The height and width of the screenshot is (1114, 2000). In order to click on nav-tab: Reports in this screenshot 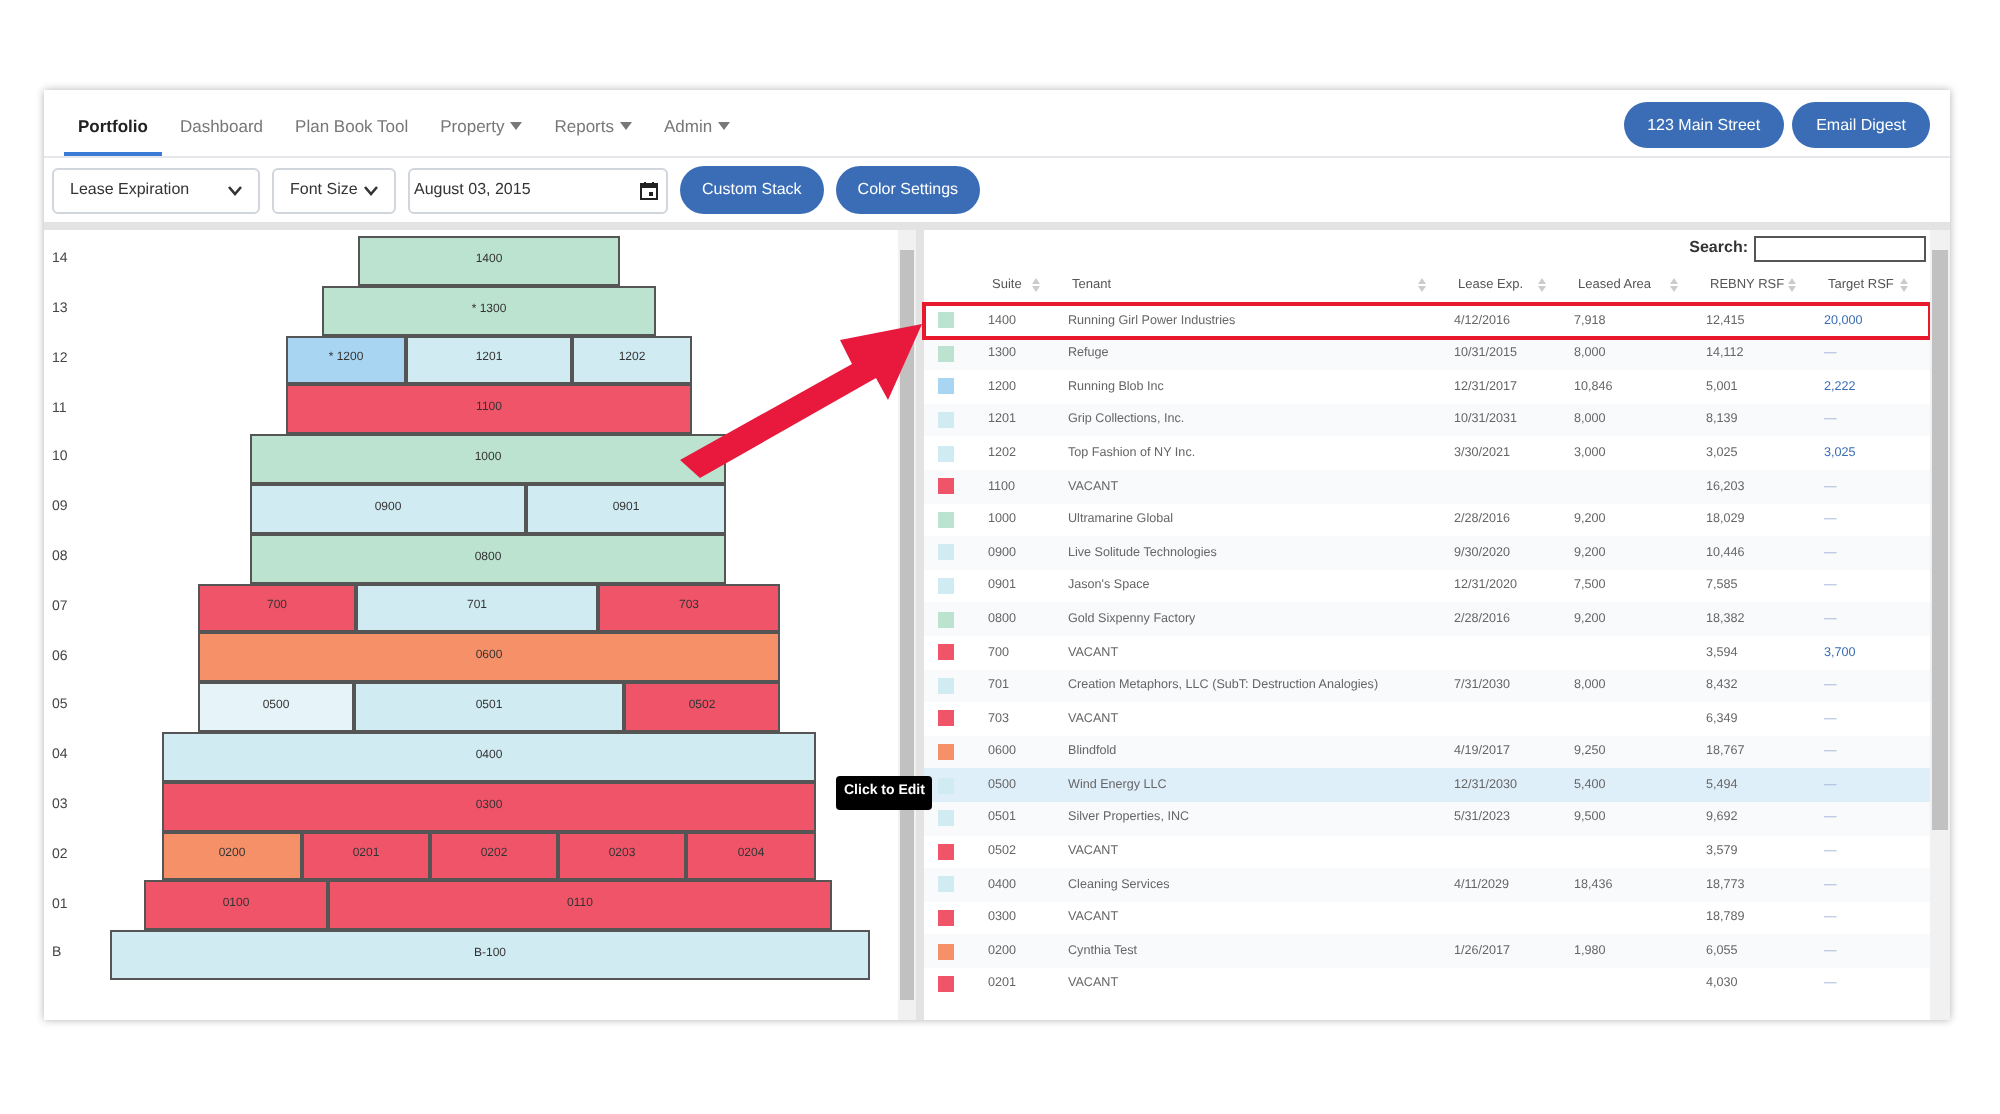, I will do `click(593, 128)`.